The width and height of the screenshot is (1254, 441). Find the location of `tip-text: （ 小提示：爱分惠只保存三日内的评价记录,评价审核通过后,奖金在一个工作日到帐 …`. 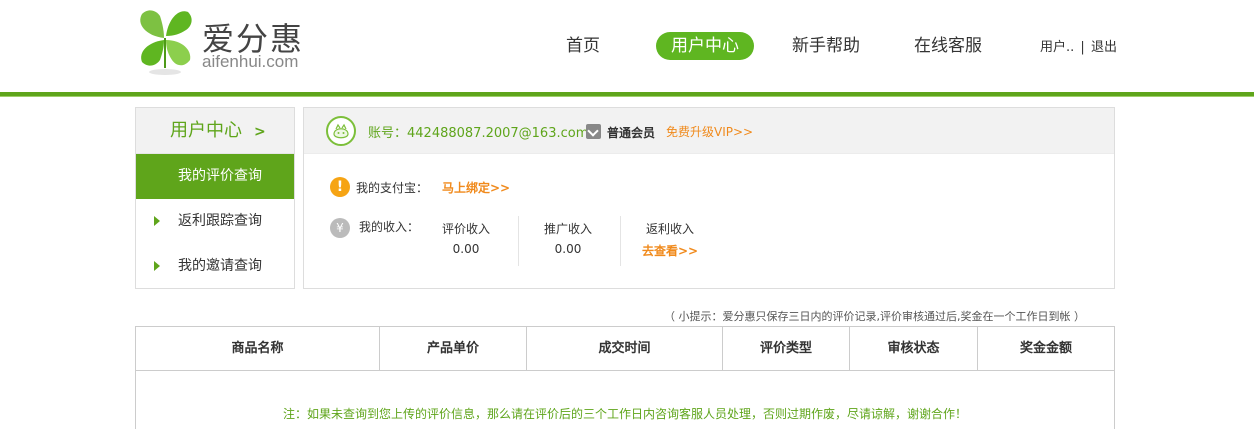

tip-text: （ 小提示：爱分惠只保存三日内的评价记录,评价审核通过后,奖金在一个工作日到帐 … is located at coordinates (874, 316).